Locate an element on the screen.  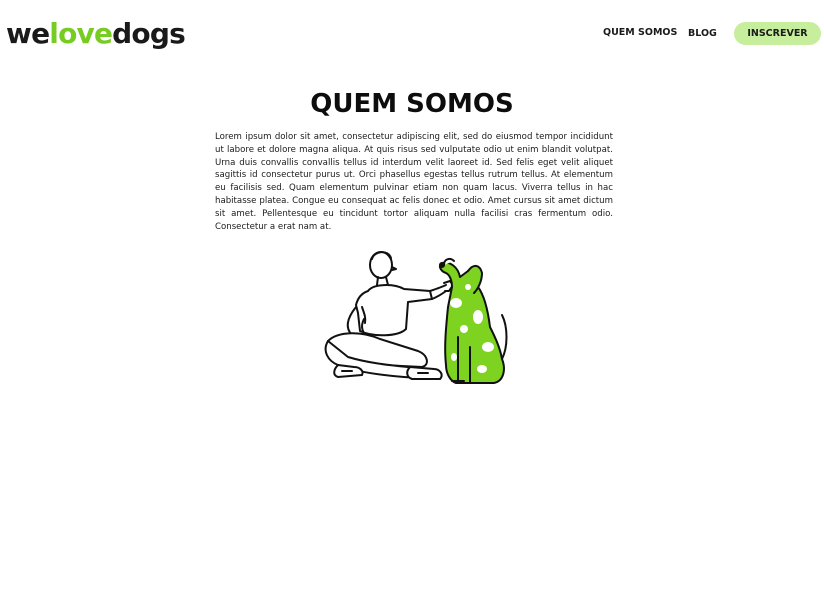
site-header: welovedogs QUEM SOMOS BLOG INSCREVER is located at coordinates (412, 35).